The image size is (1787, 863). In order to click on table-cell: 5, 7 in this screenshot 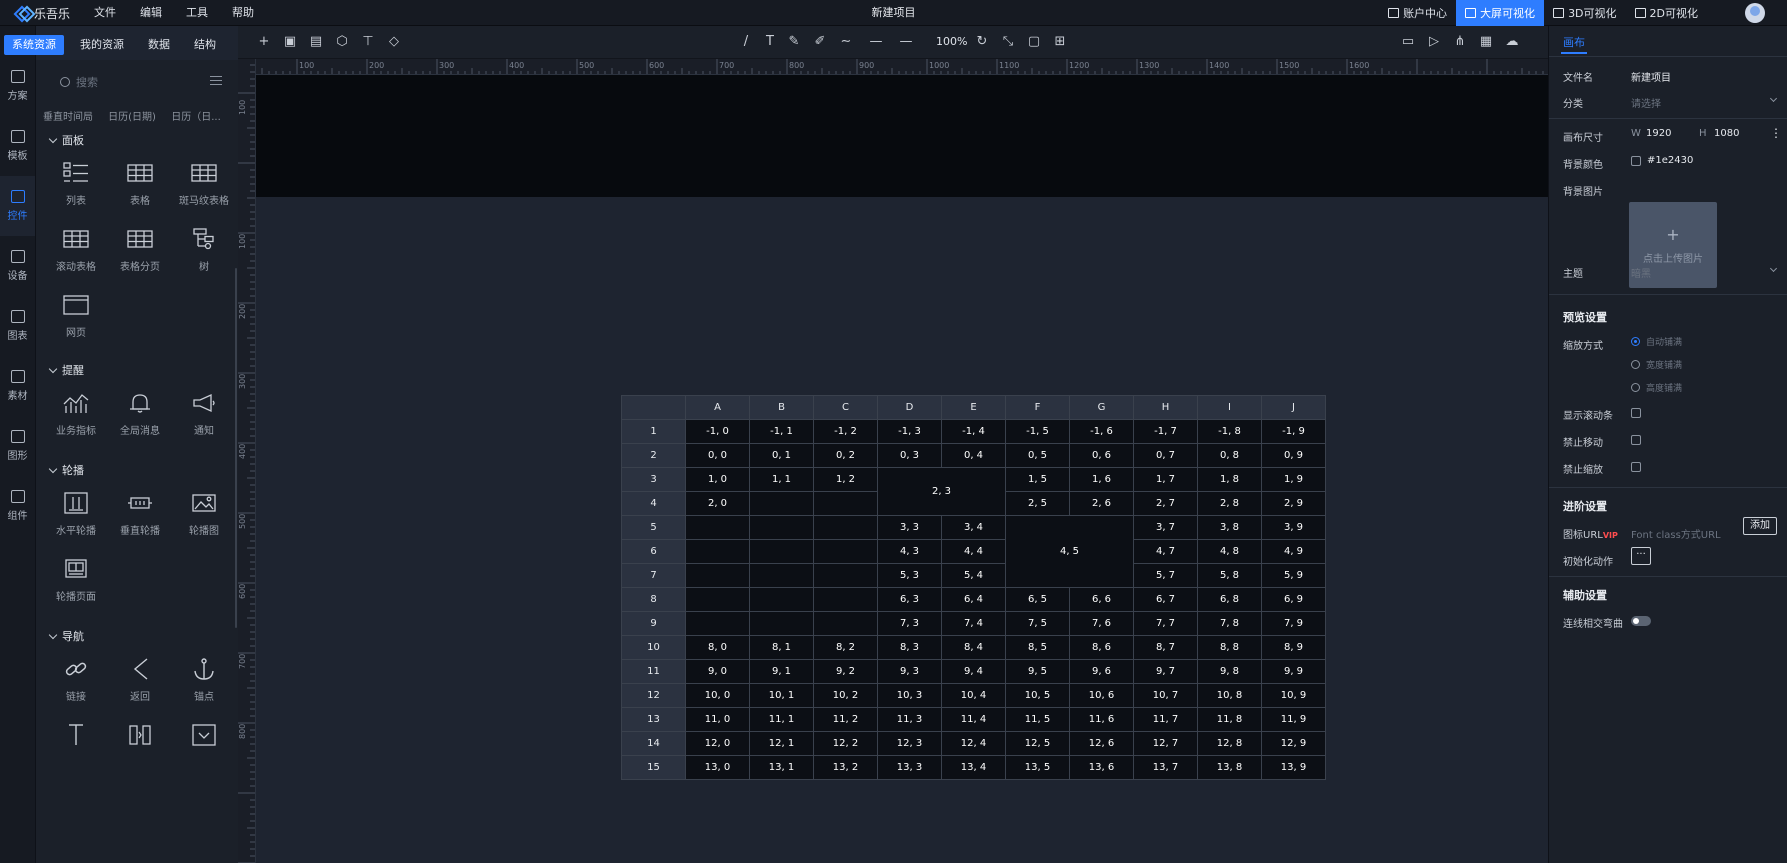, I will do `click(1165, 575)`.